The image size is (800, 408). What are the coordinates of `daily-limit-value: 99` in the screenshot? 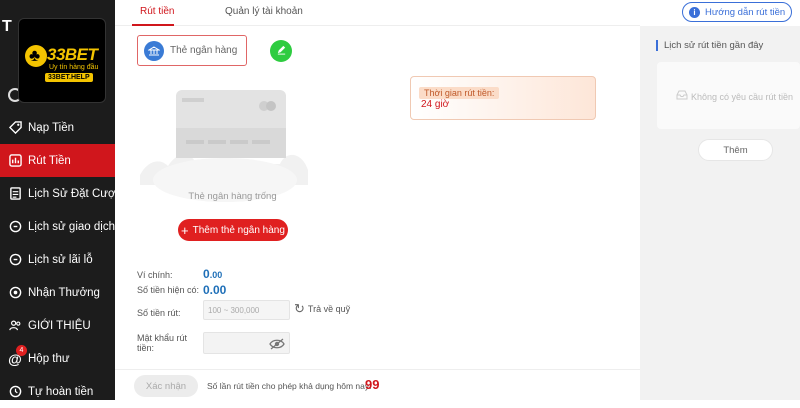 It's located at (372, 384).